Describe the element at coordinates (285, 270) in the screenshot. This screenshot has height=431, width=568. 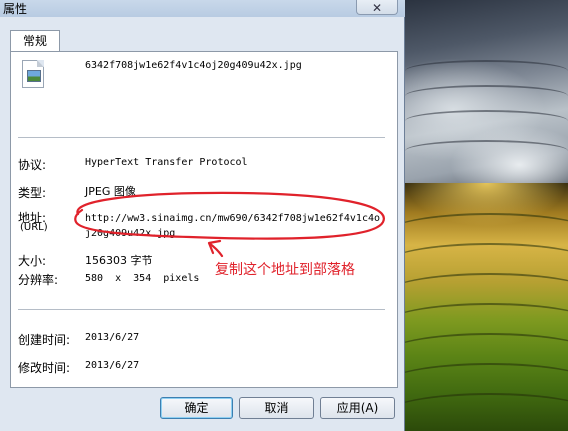
I see `annotation-note: 复制这个地址到部落格` at that location.